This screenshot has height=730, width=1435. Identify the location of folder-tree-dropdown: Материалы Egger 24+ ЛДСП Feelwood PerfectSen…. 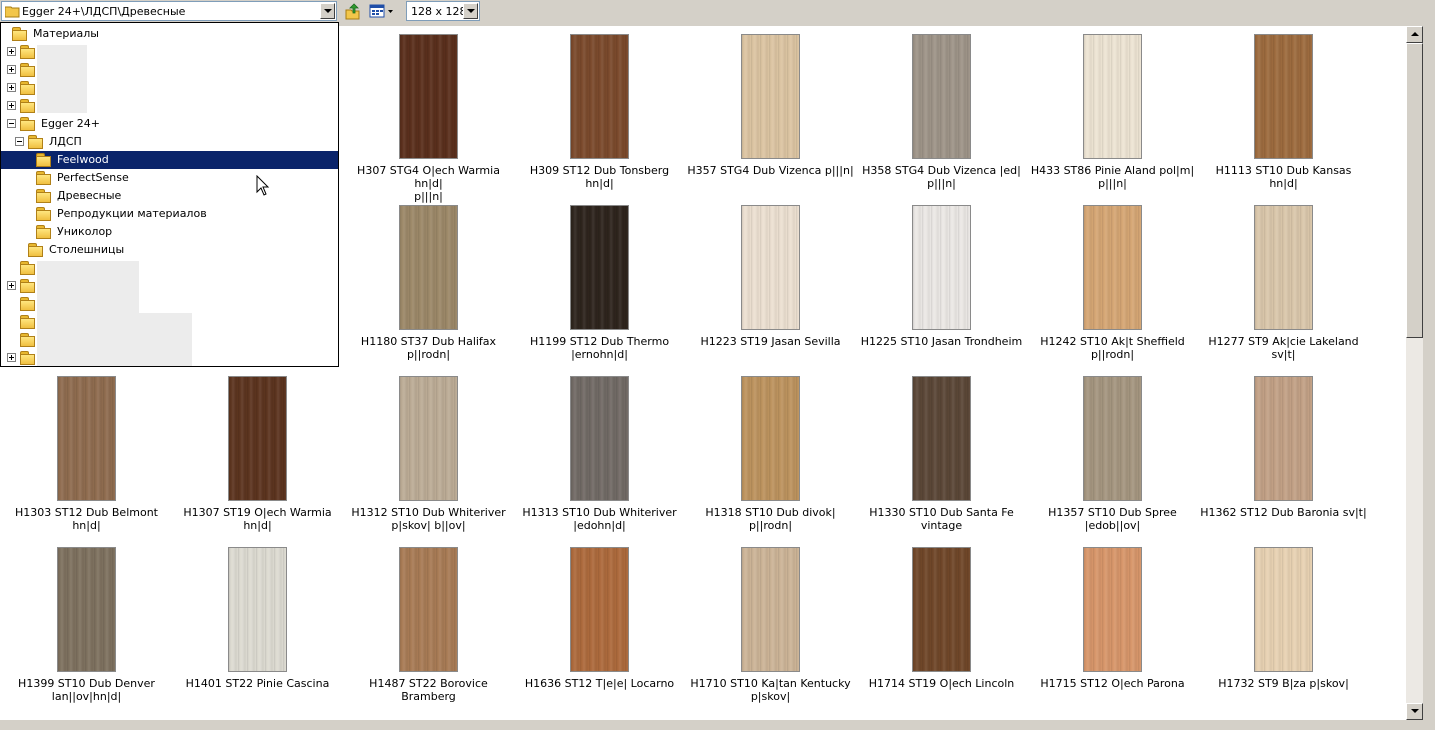
(169, 194).